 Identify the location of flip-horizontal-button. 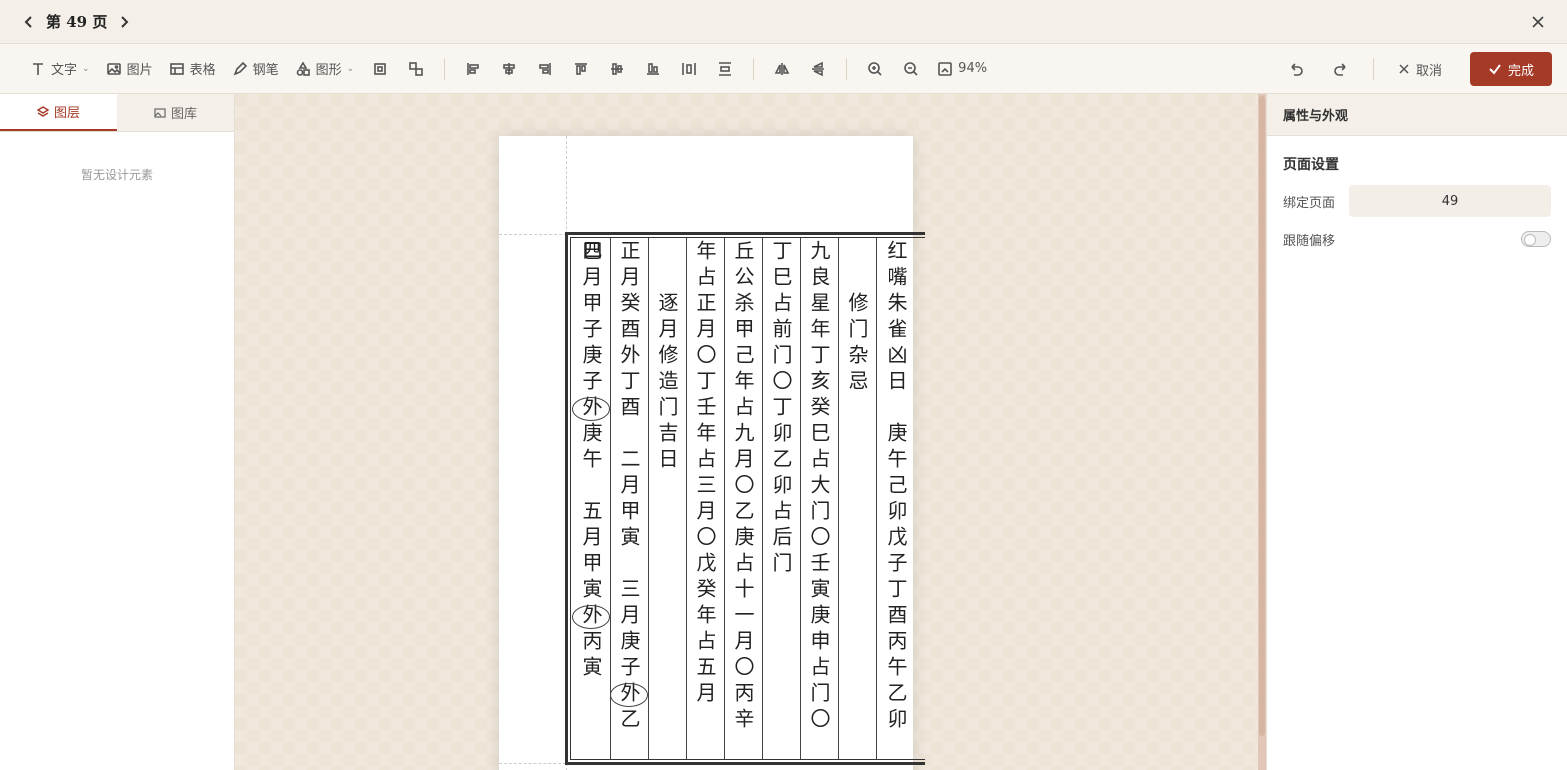
(782, 69).